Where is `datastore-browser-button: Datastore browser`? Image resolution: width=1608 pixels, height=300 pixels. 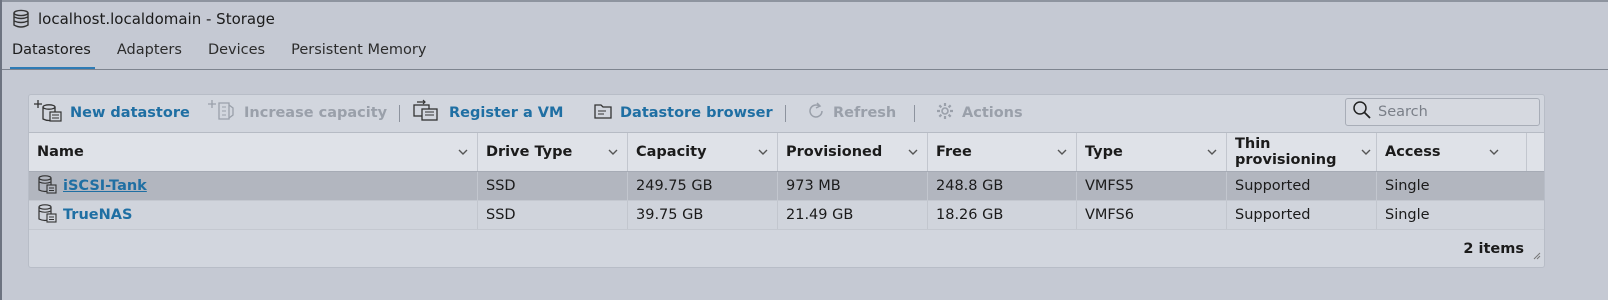 datastore-browser-button: Datastore browser is located at coordinates (683, 113).